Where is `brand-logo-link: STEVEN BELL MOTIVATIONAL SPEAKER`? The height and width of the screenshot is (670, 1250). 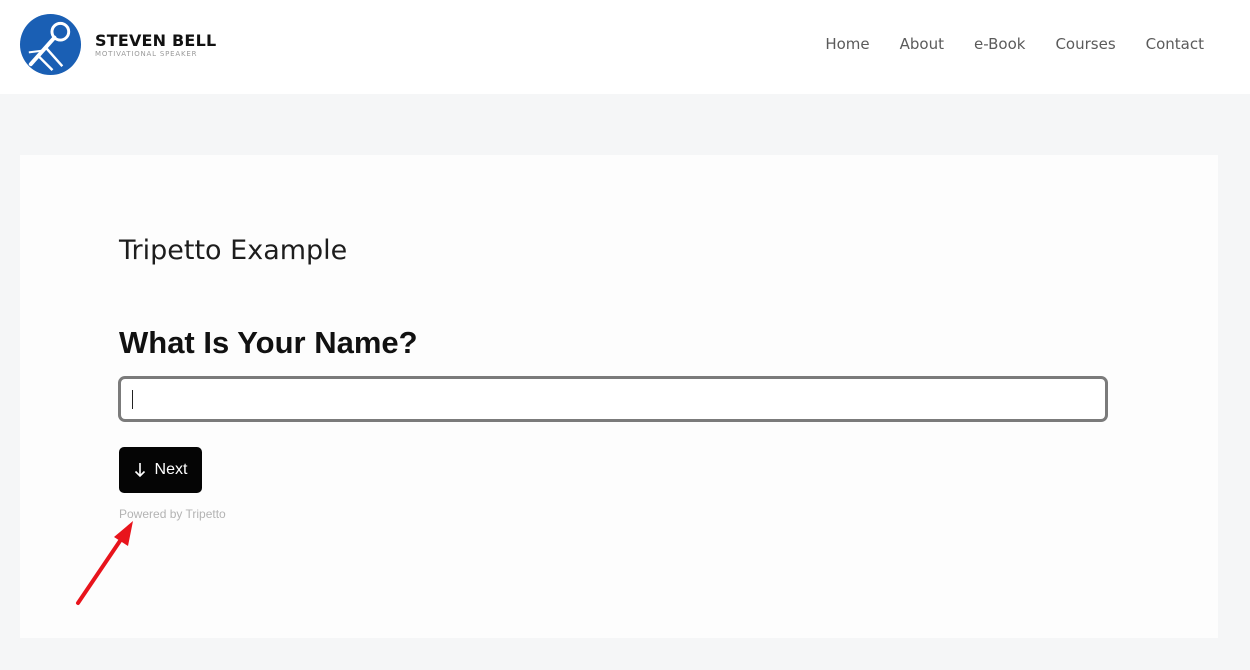 brand-logo-link: STEVEN BELL MOTIVATIONAL SPEAKER is located at coordinates (117, 44).